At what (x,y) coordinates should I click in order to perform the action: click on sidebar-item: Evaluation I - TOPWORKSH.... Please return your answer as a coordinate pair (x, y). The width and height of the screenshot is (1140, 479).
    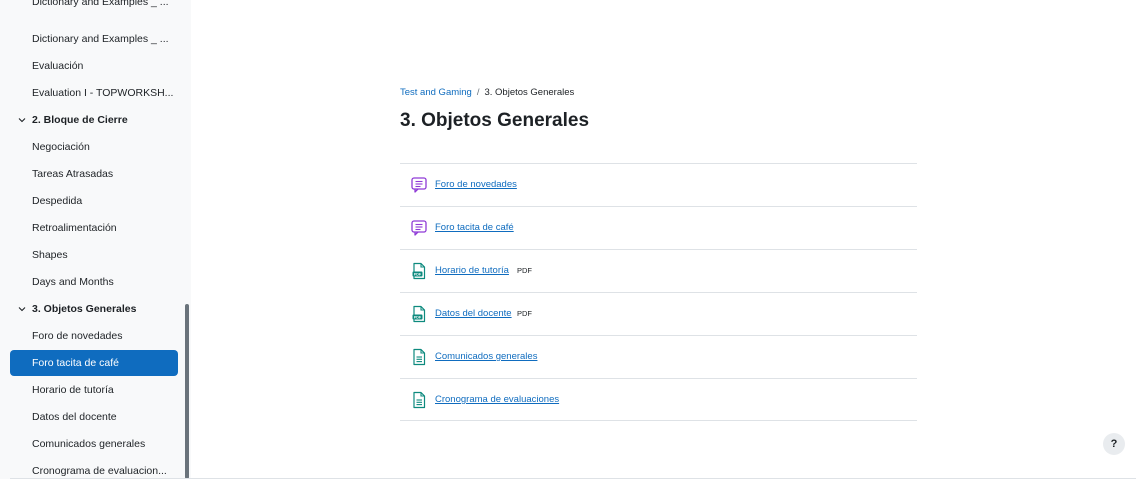
    Looking at the image, I should click on (94, 93).